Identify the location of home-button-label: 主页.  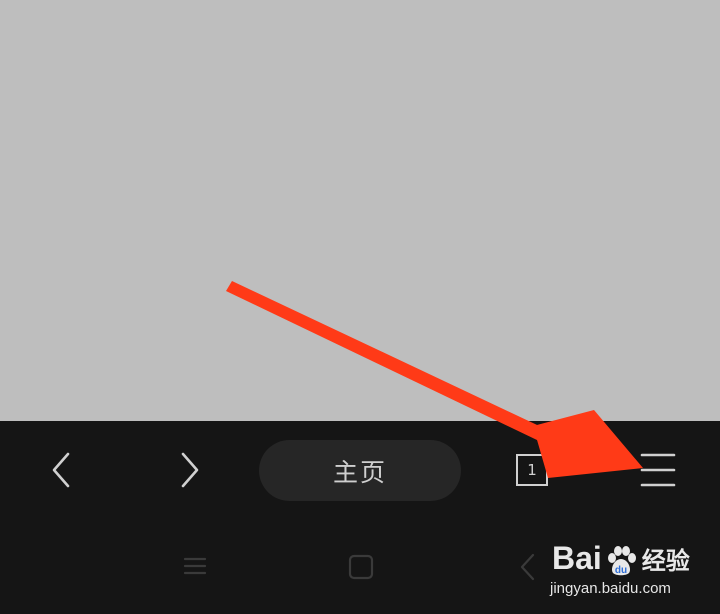
(359, 472).